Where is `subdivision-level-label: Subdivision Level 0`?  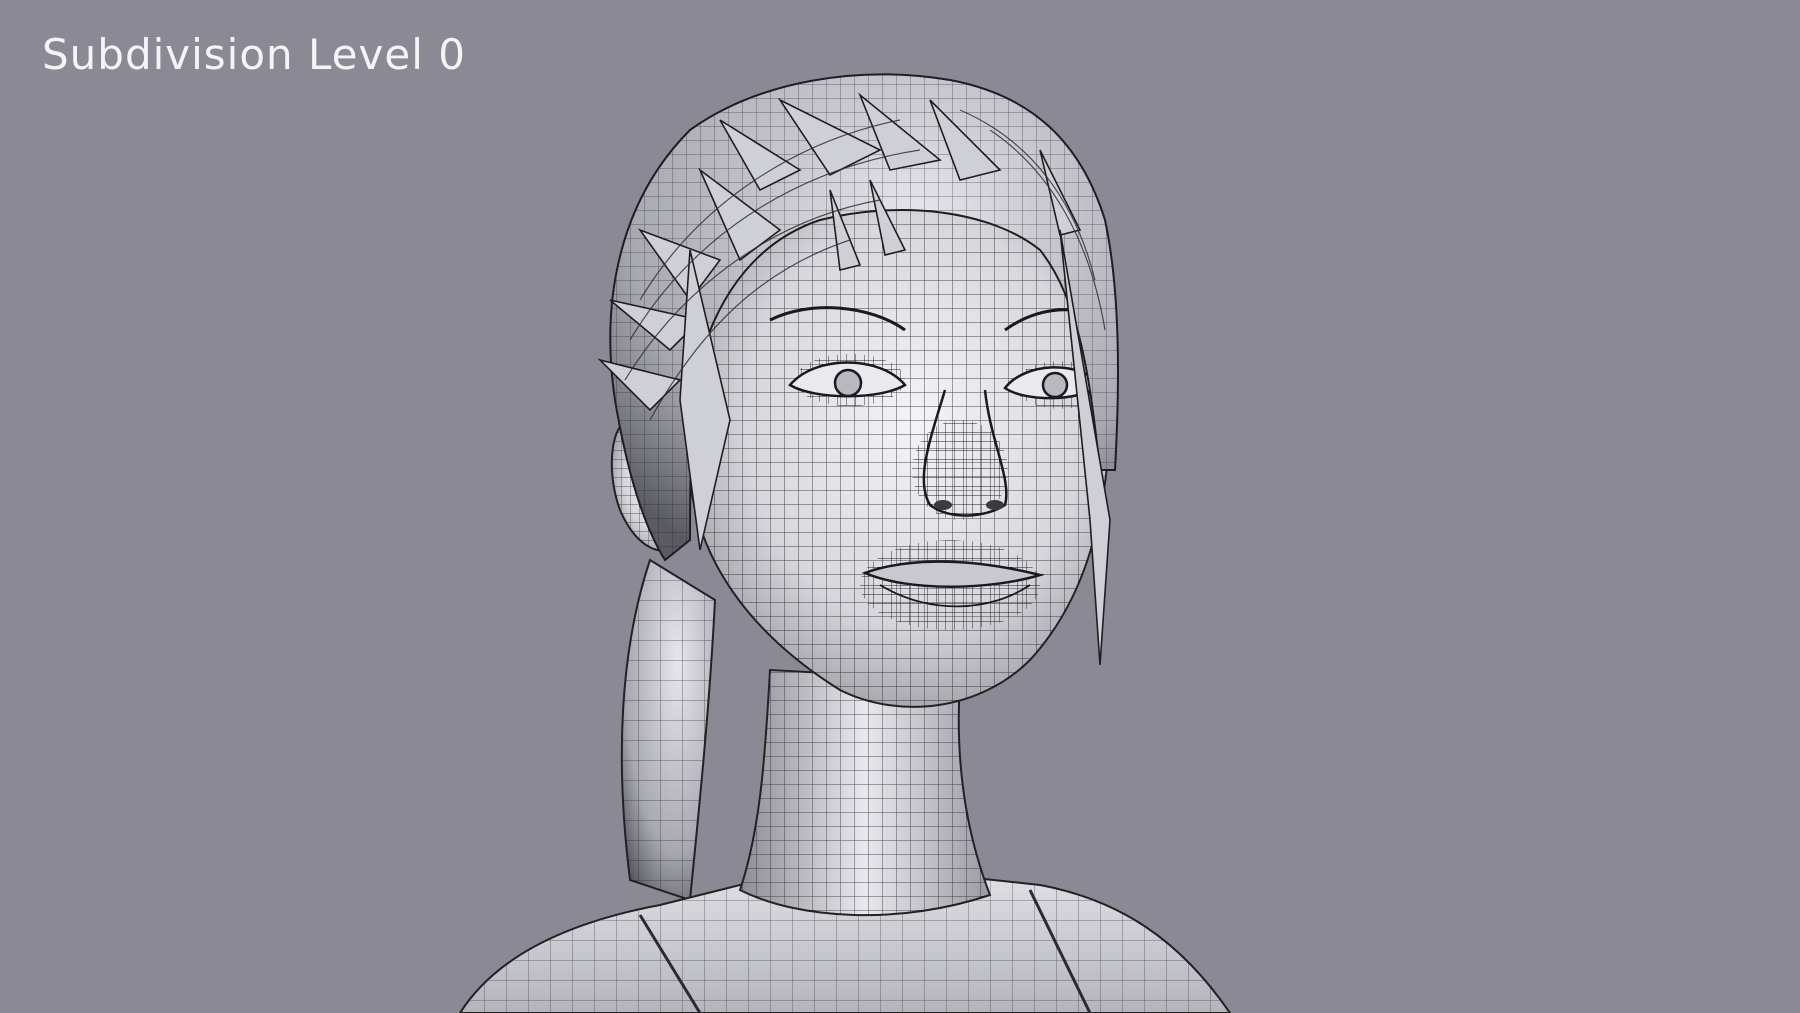 subdivision-level-label: Subdivision Level 0 is located at coordinates (254, 54).